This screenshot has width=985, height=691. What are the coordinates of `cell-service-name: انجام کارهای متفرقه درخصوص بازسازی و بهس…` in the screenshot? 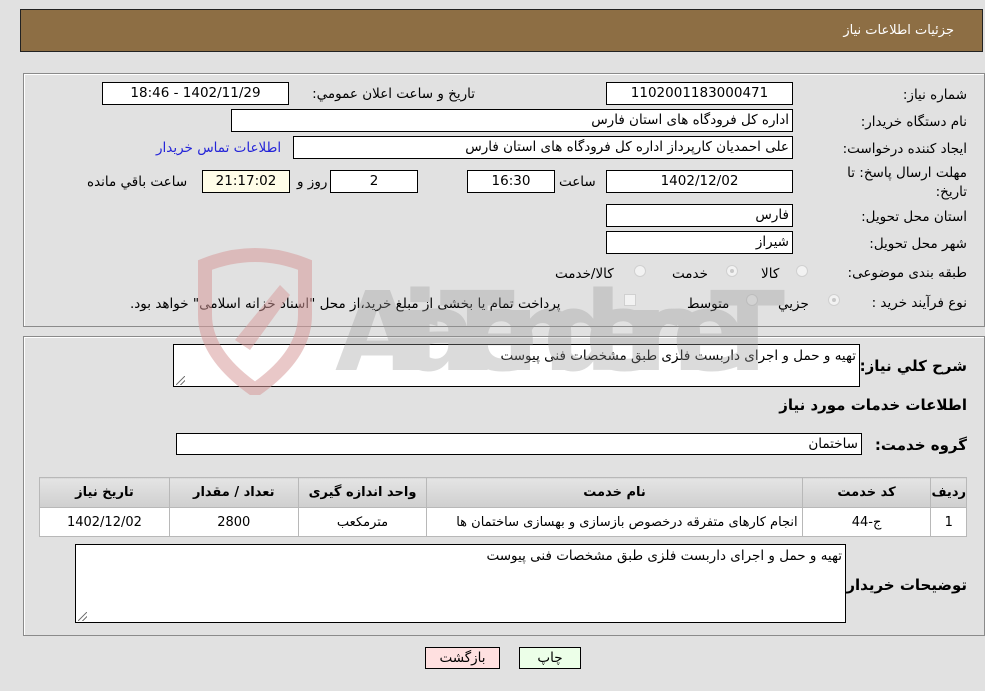 It's located at (614, 522).